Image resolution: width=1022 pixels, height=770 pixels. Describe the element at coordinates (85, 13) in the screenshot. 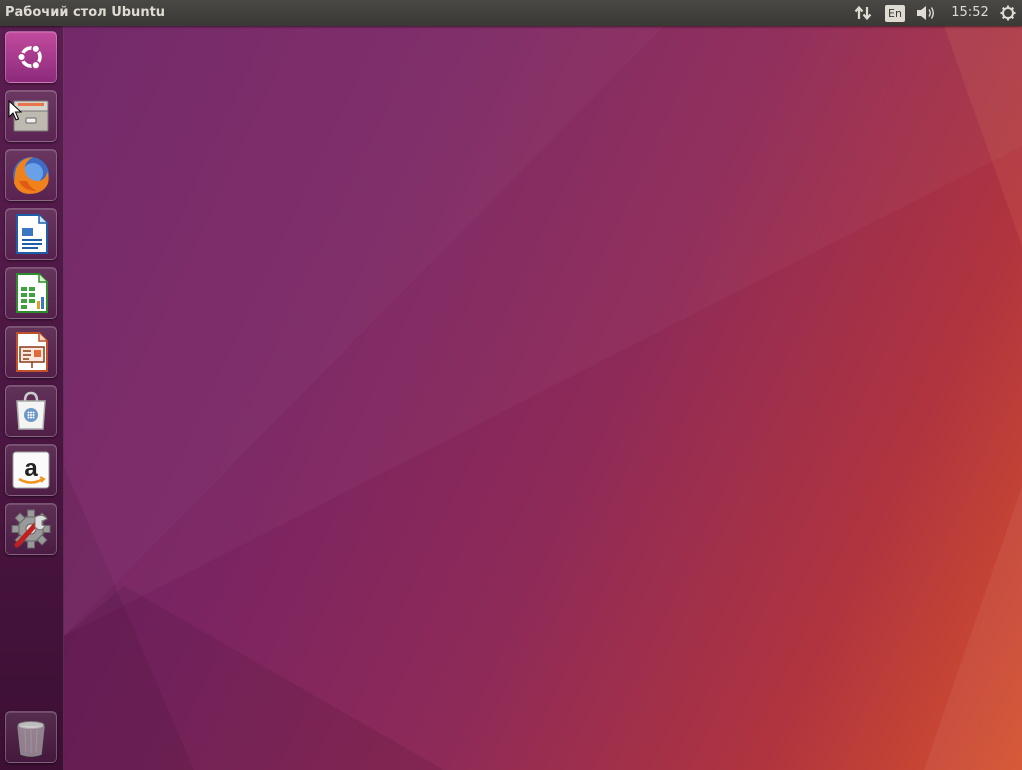

I see `panel-title: Рабочий стол Ubuntu` at that location.